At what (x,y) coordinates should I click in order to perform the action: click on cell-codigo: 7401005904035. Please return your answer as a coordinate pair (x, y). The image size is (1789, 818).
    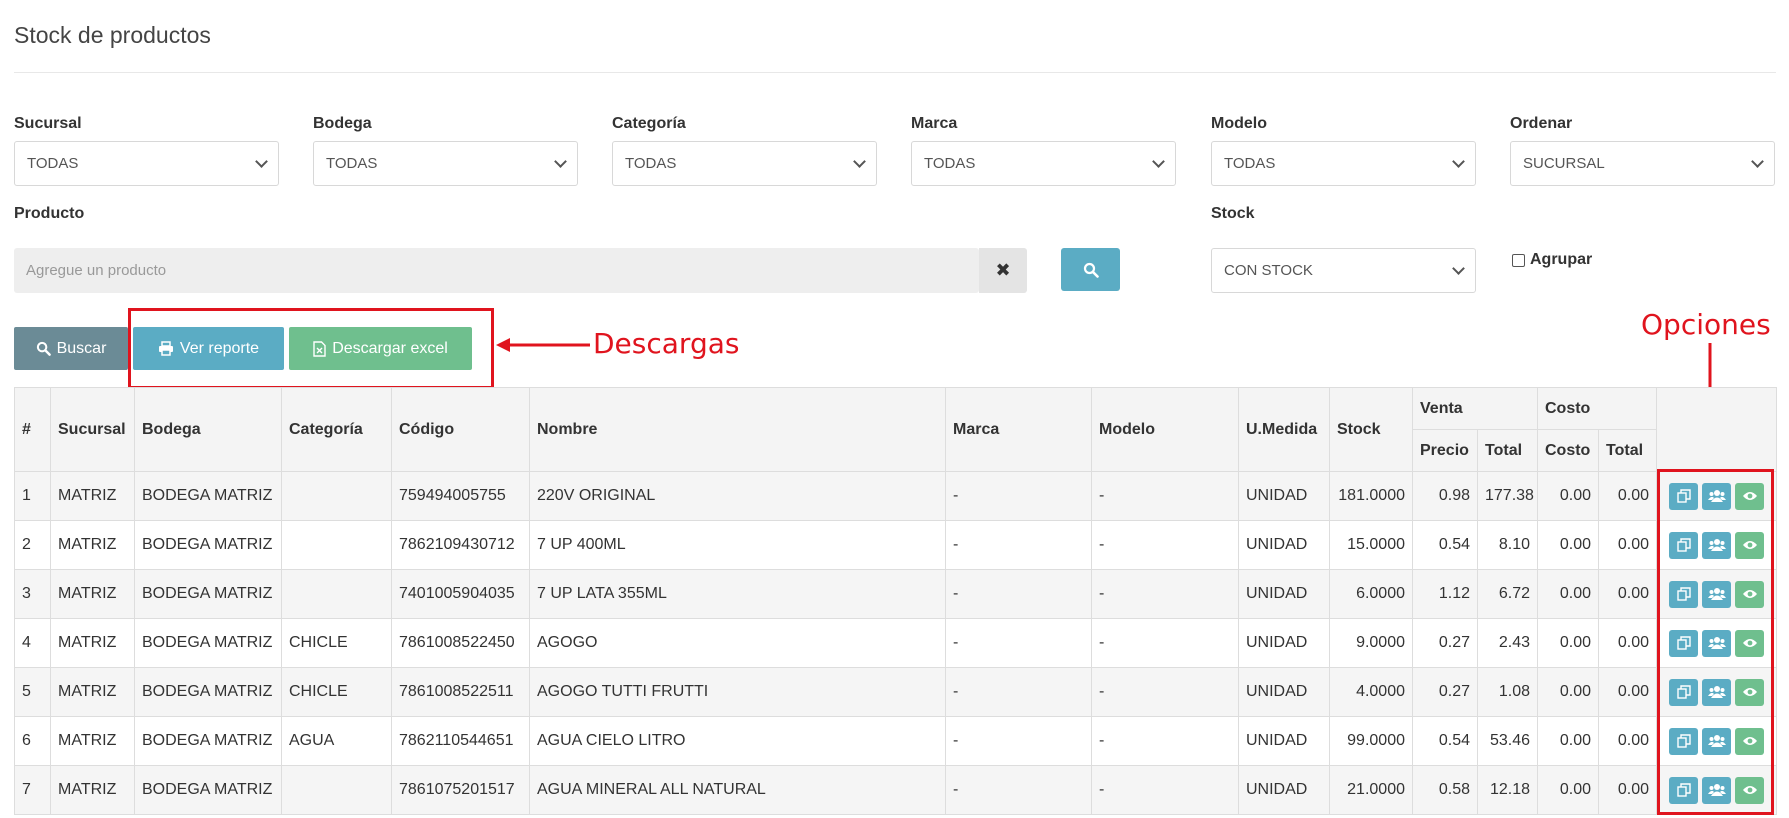
    Looking at the image, I should click on (460, 594).